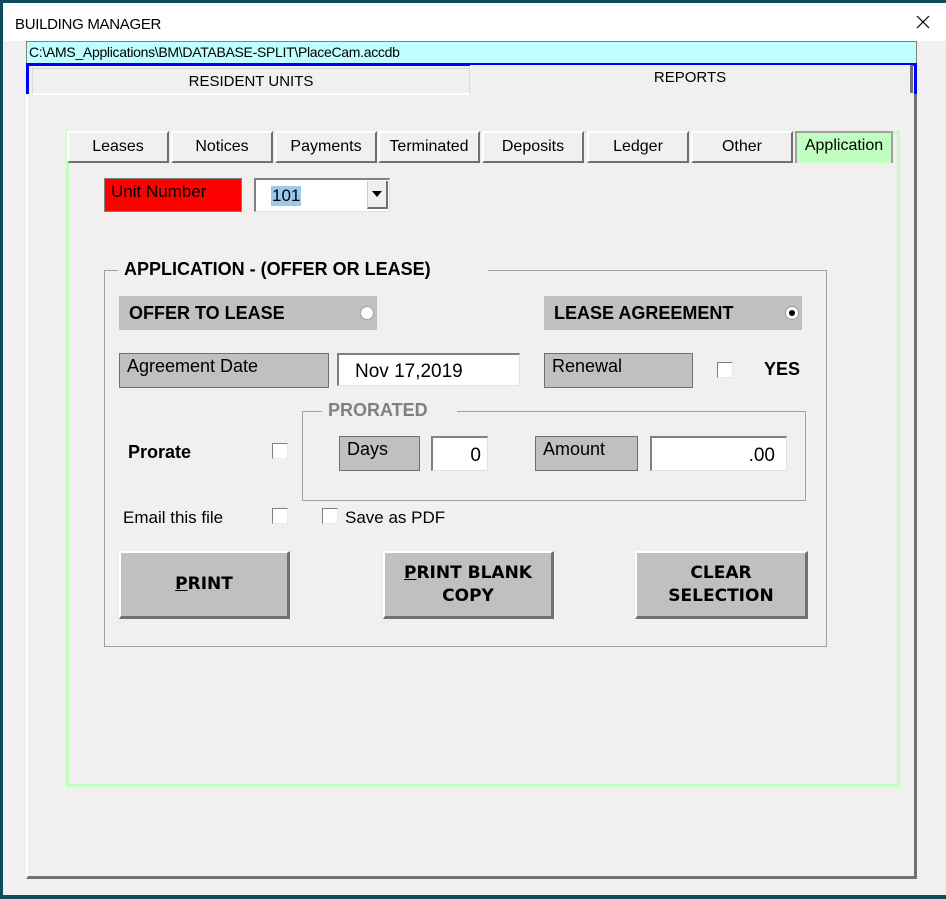 The width and height of the screenshot is (946, 899). I want to click on lease-agreement-label: LEASE AGREEMENT, so click(644, 313).